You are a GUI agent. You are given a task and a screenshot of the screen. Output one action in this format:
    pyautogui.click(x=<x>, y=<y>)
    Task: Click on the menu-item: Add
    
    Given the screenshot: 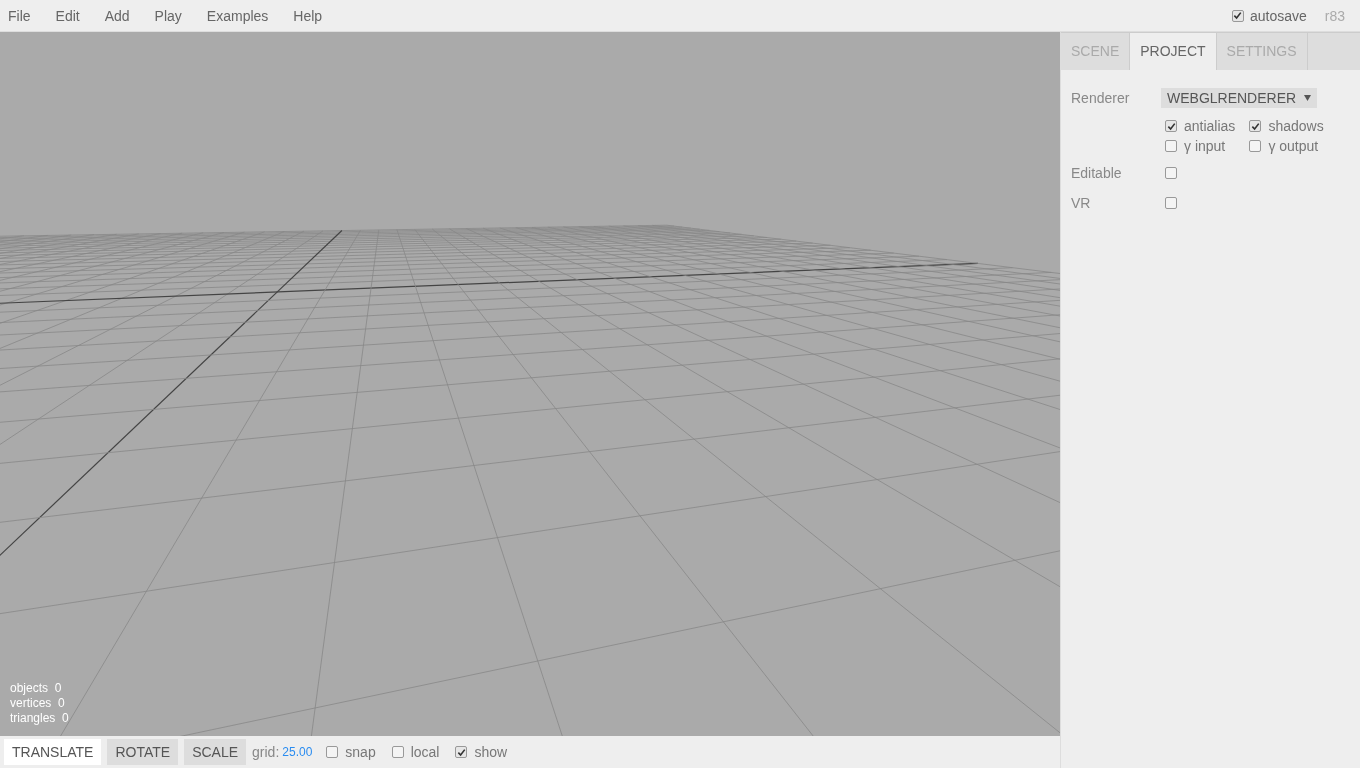 What is the action you would take?
    pyautogui.click(x=117, y=15)
    